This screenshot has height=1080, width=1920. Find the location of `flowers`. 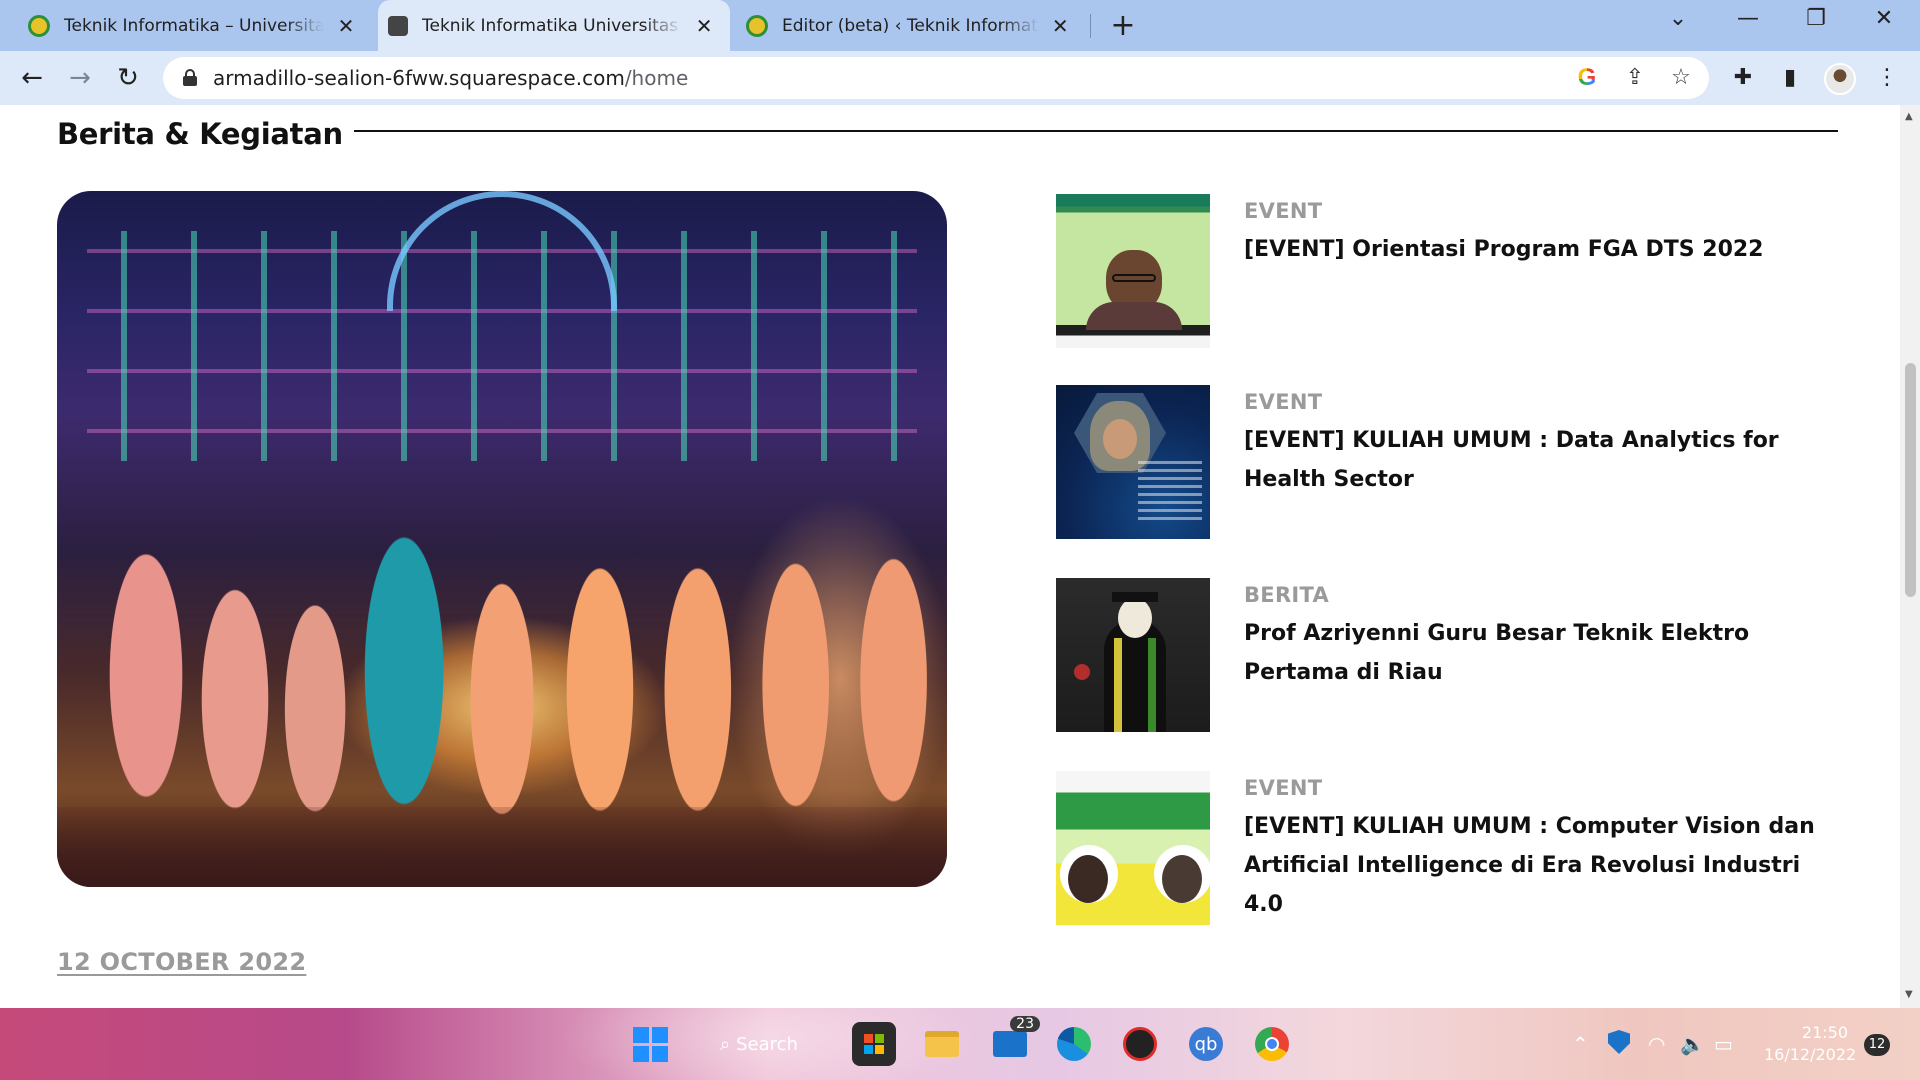

flowers is located at coordinates (1082, 672).